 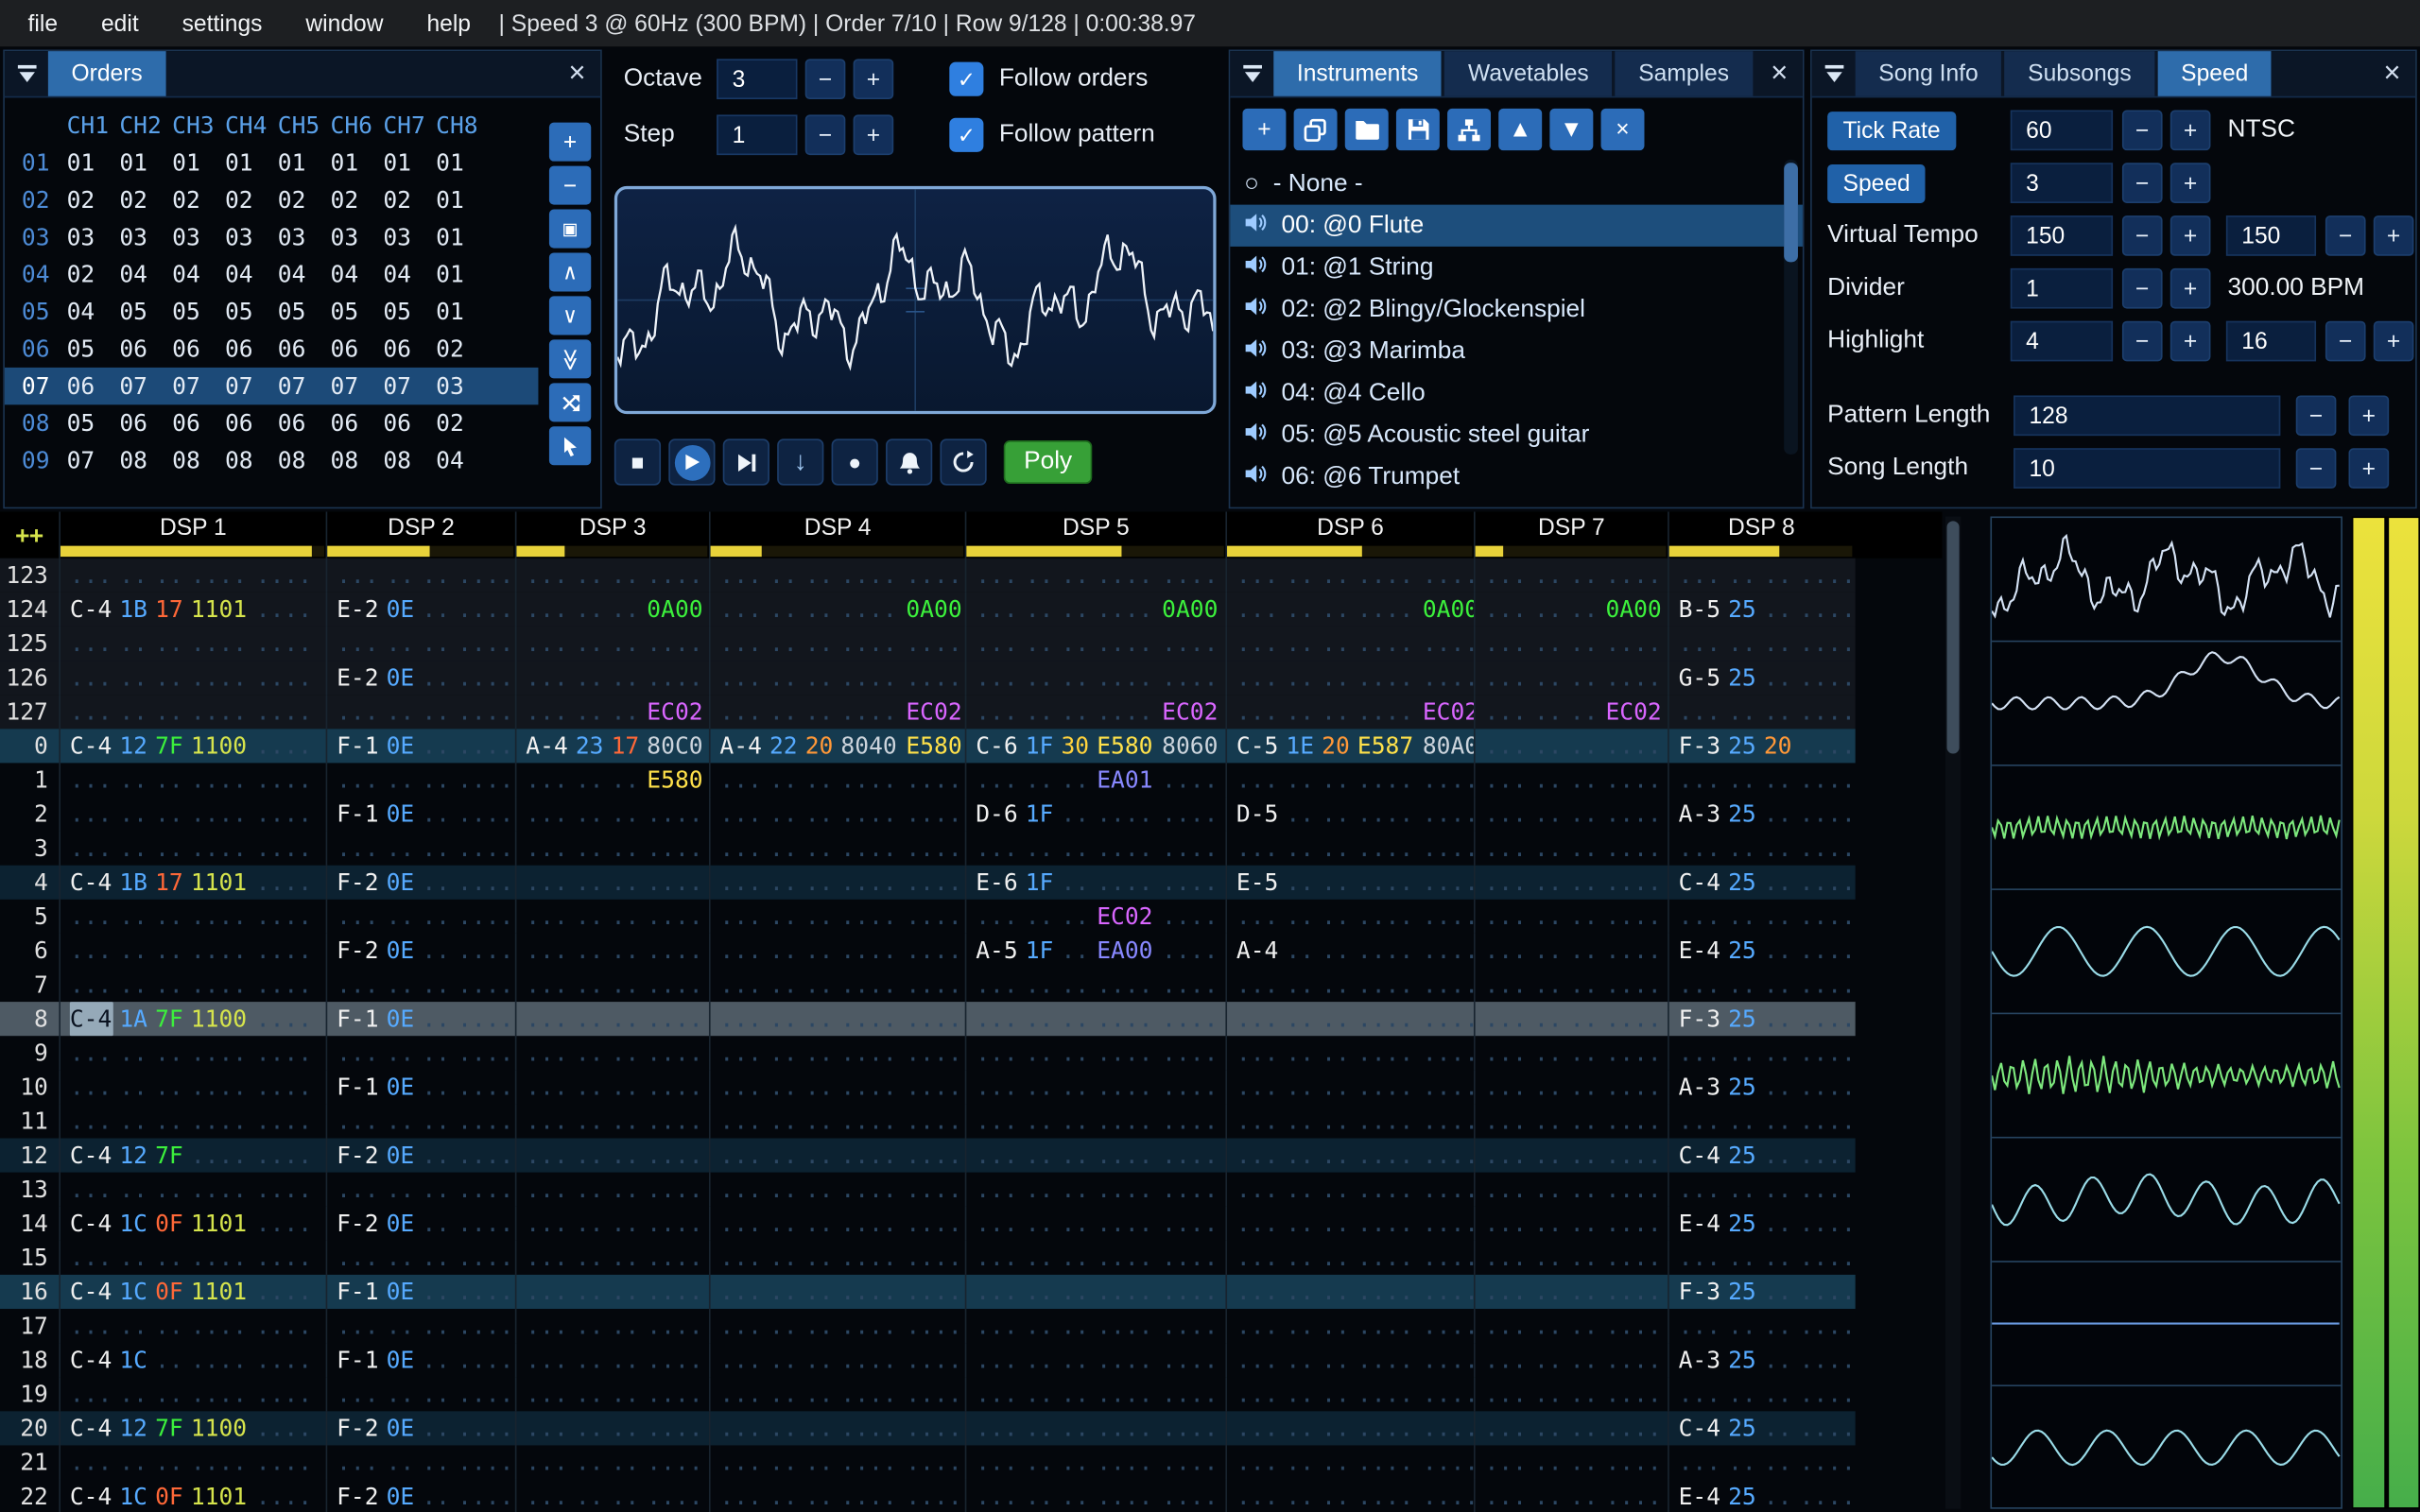 I want to click on song-tab-speed: Speed, so click(x=2214, y=73).